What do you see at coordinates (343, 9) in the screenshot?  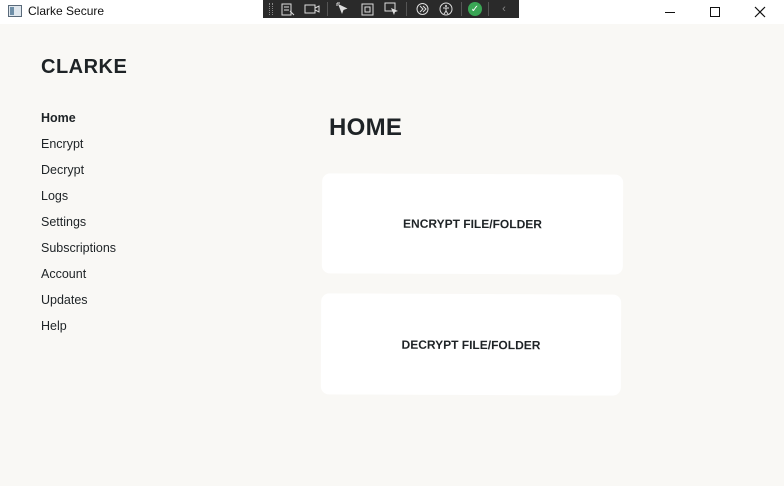 I see `select-element-icon` at bounding box center [343, 9].